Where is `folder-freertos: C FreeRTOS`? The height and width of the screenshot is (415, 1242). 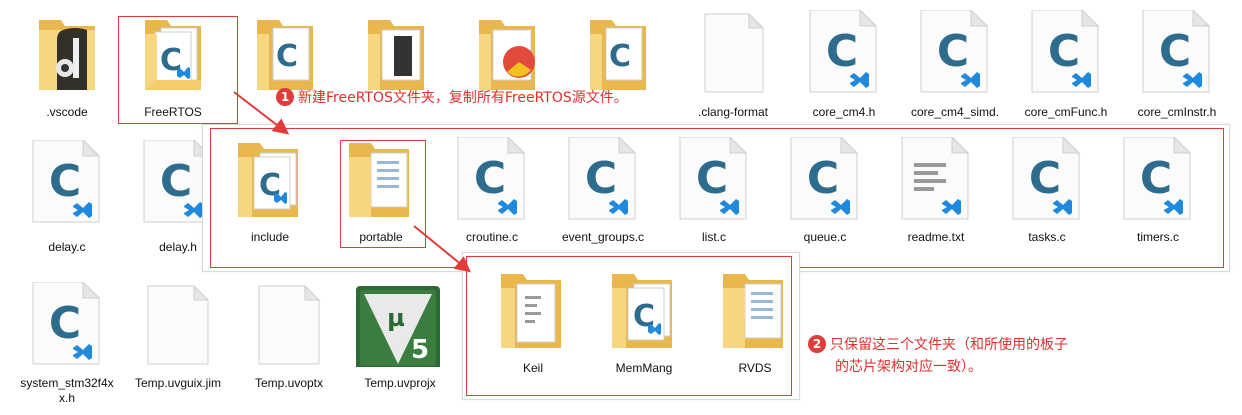 folder-freertos: C FreeRTOS is located at coordinates (173, 65).